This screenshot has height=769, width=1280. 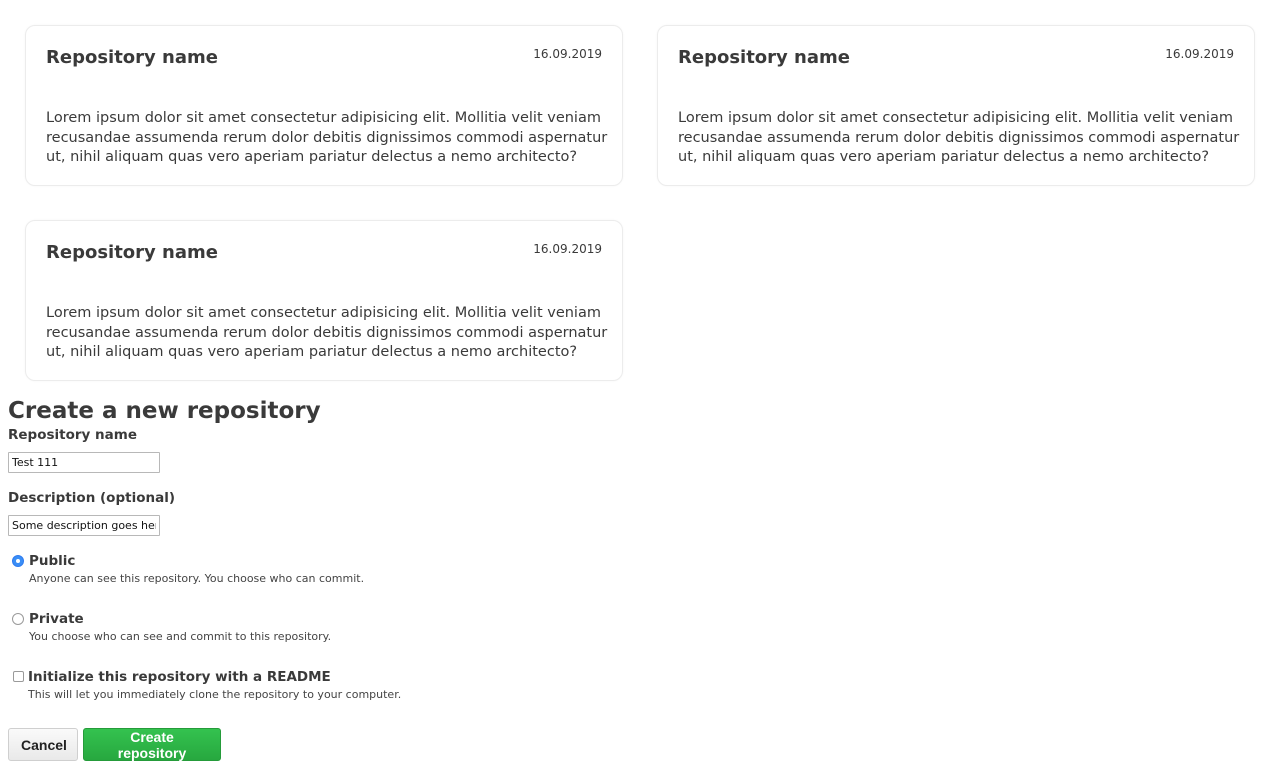 What do you see at coordinates (164, 411) in the screenshot?
I see `form-title: Create a new repository` at bounding box center [164, 411].